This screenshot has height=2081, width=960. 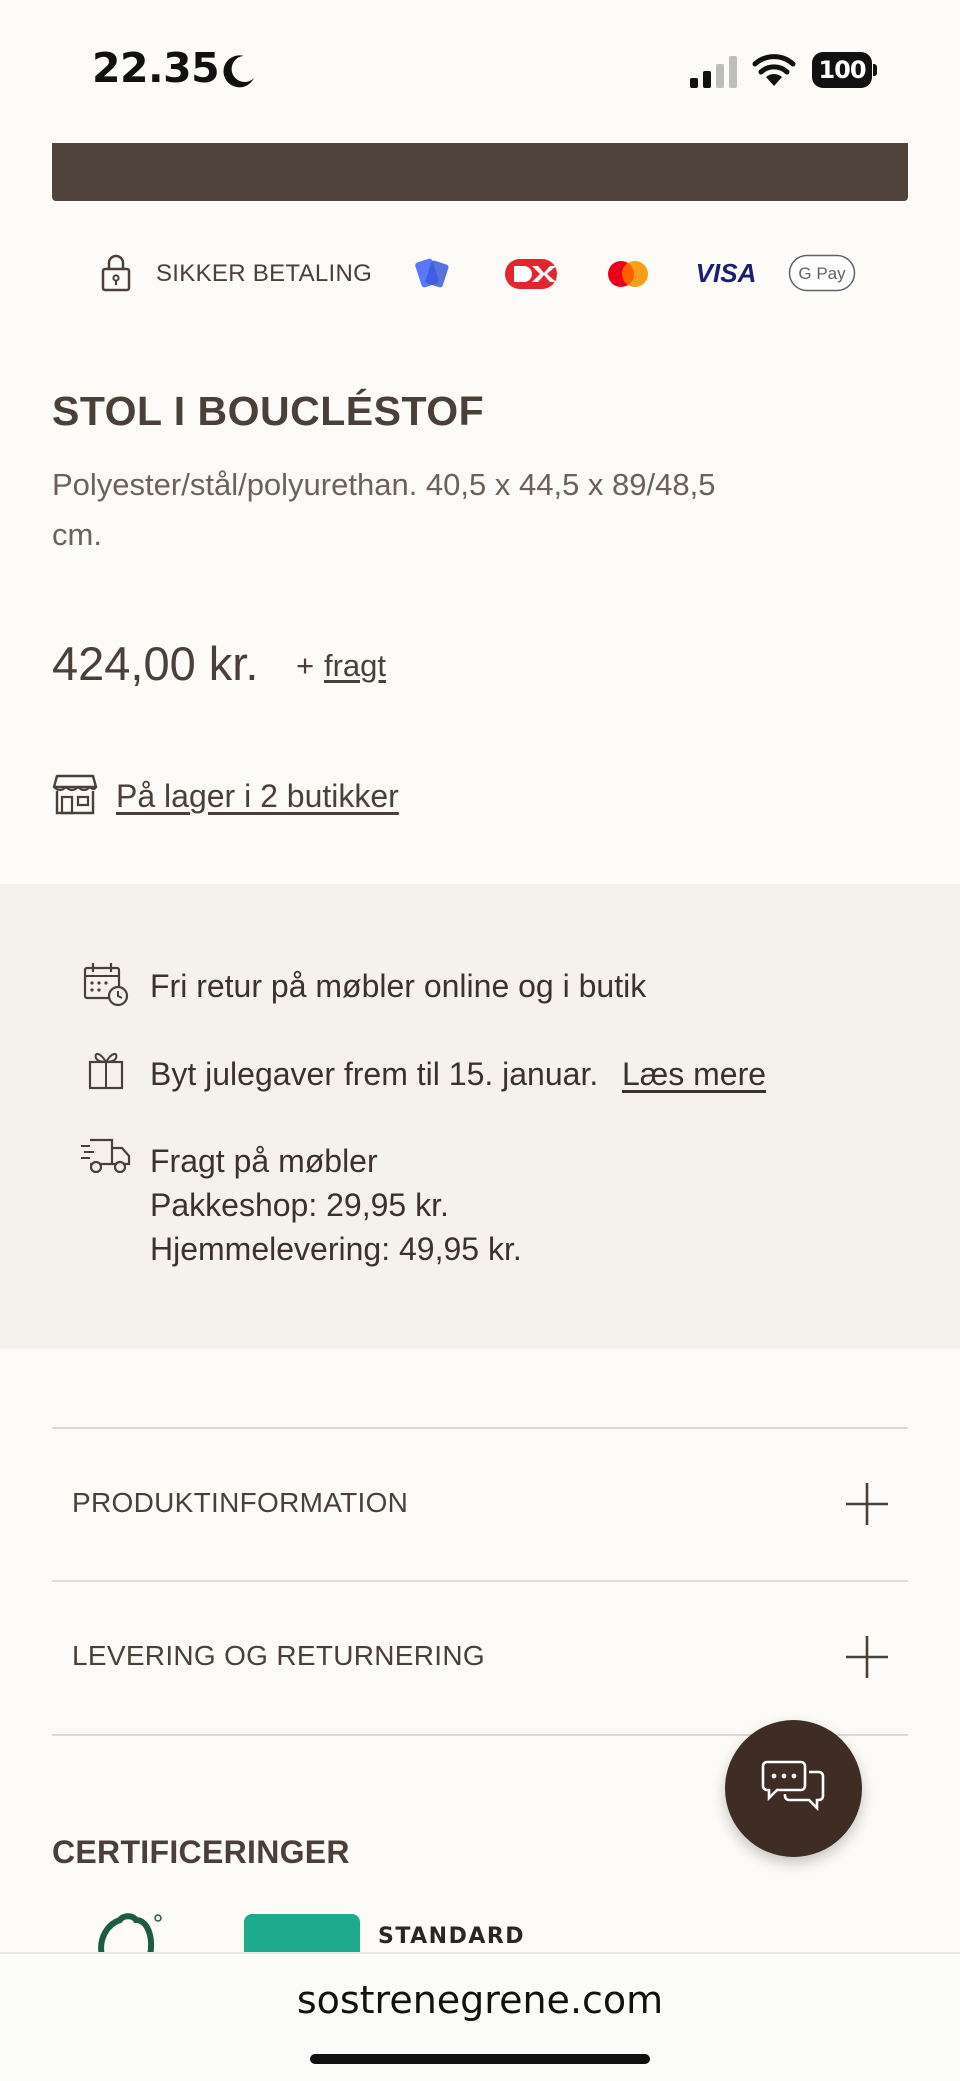 I want to click on exchange-gifts-text: Byt julegaver frem til 15. januar., so click(x=374, y=1074).